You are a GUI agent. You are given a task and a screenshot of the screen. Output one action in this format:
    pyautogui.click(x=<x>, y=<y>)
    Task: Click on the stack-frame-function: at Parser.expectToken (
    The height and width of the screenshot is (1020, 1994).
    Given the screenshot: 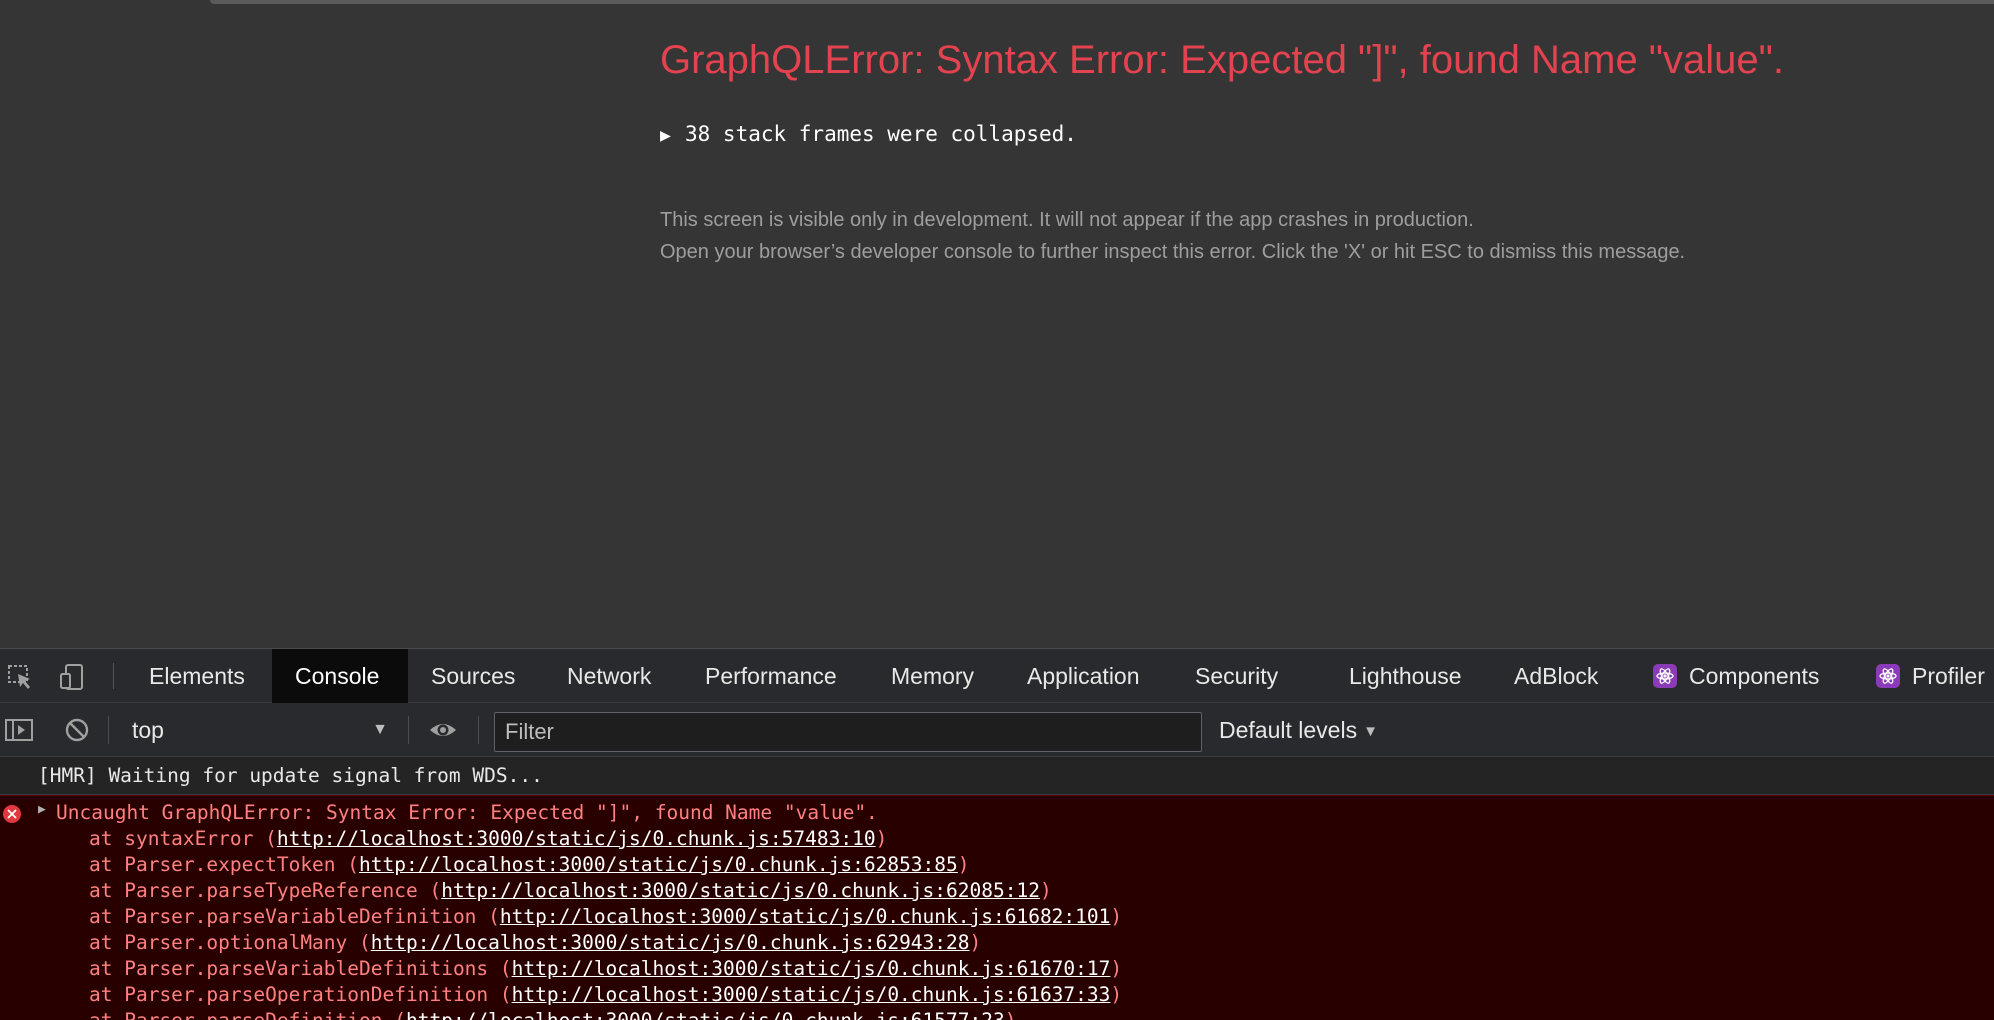 What is the action you would take?
    pyautogui.click(x=224, y=864)
    